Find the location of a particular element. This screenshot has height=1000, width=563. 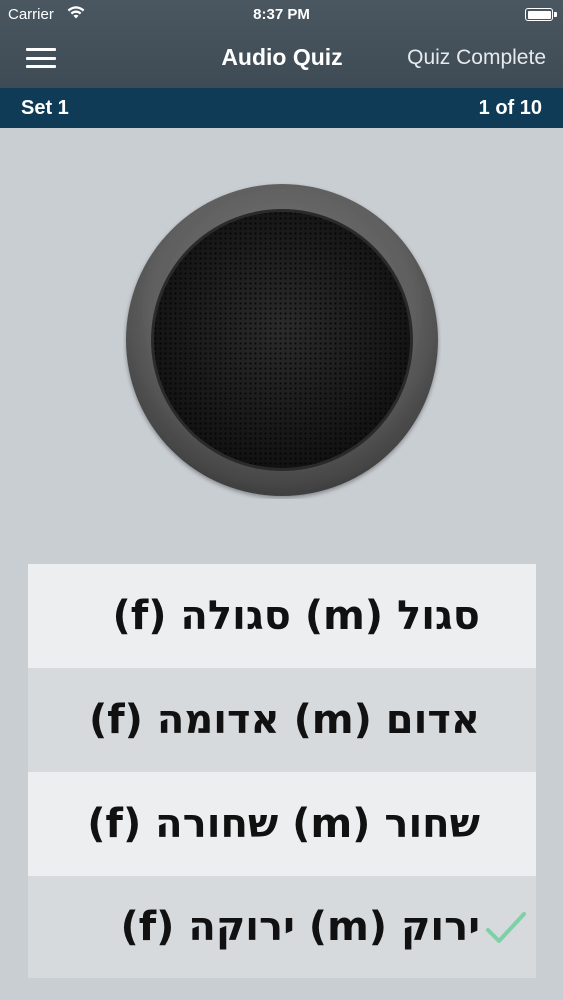

answer-text: שחור (m) שחורה (f) is located at coordinates (283, 824).